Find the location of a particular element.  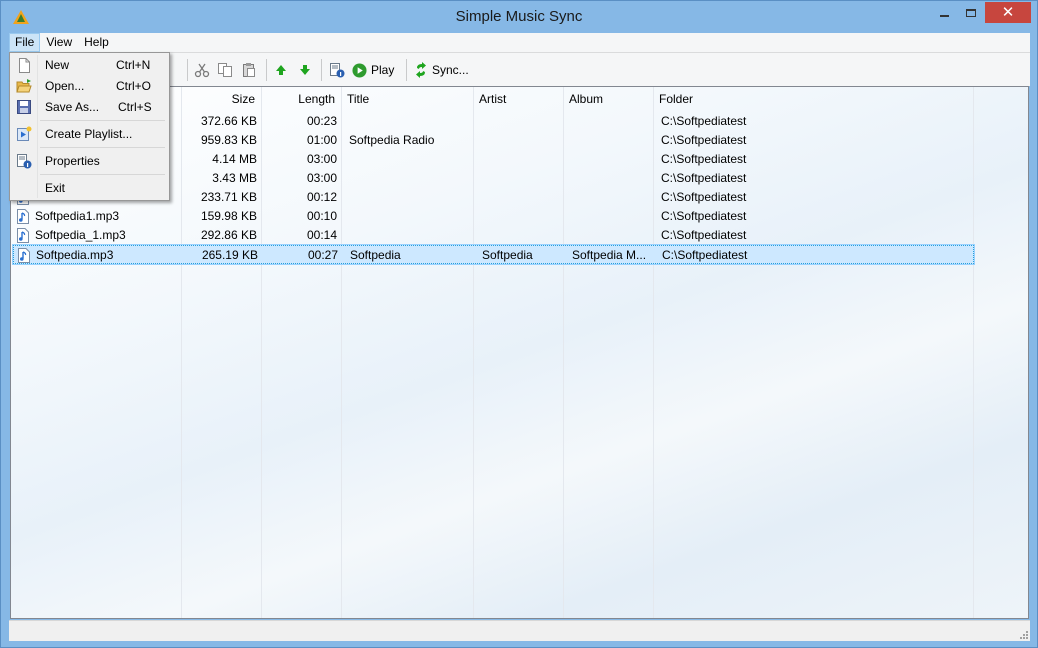

paste-button is located at coordinates (249, 70).